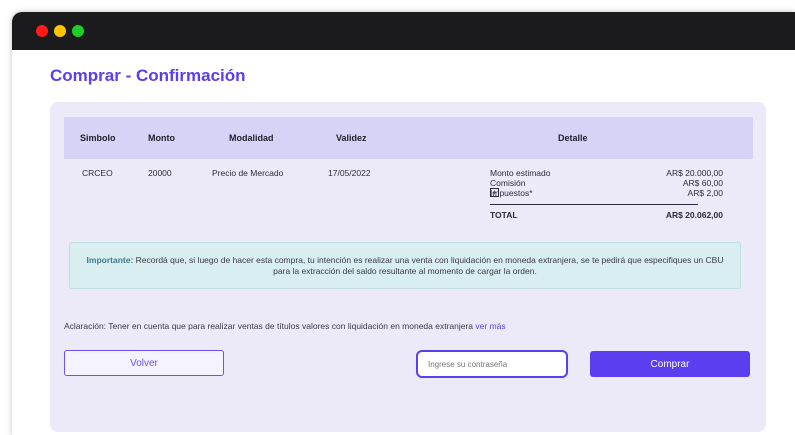 This screenshot has width=795, height=435. I want to click on maximize-window-icon, so click(78, 31).